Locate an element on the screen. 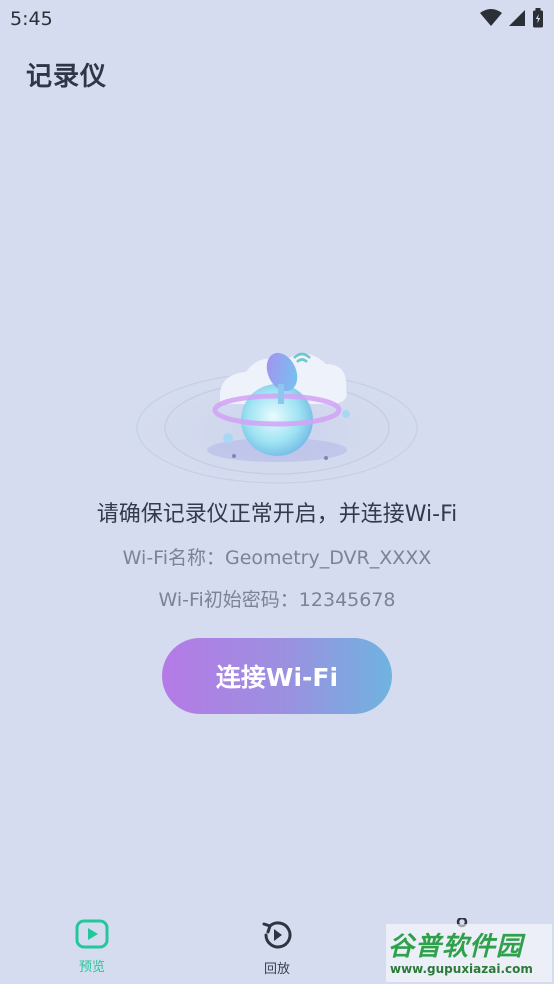 The height and width of the screenshot is (984, 554). wifi-password-text: Wi-Fi初始密码：12345678 is located at coordinates (277, 600).